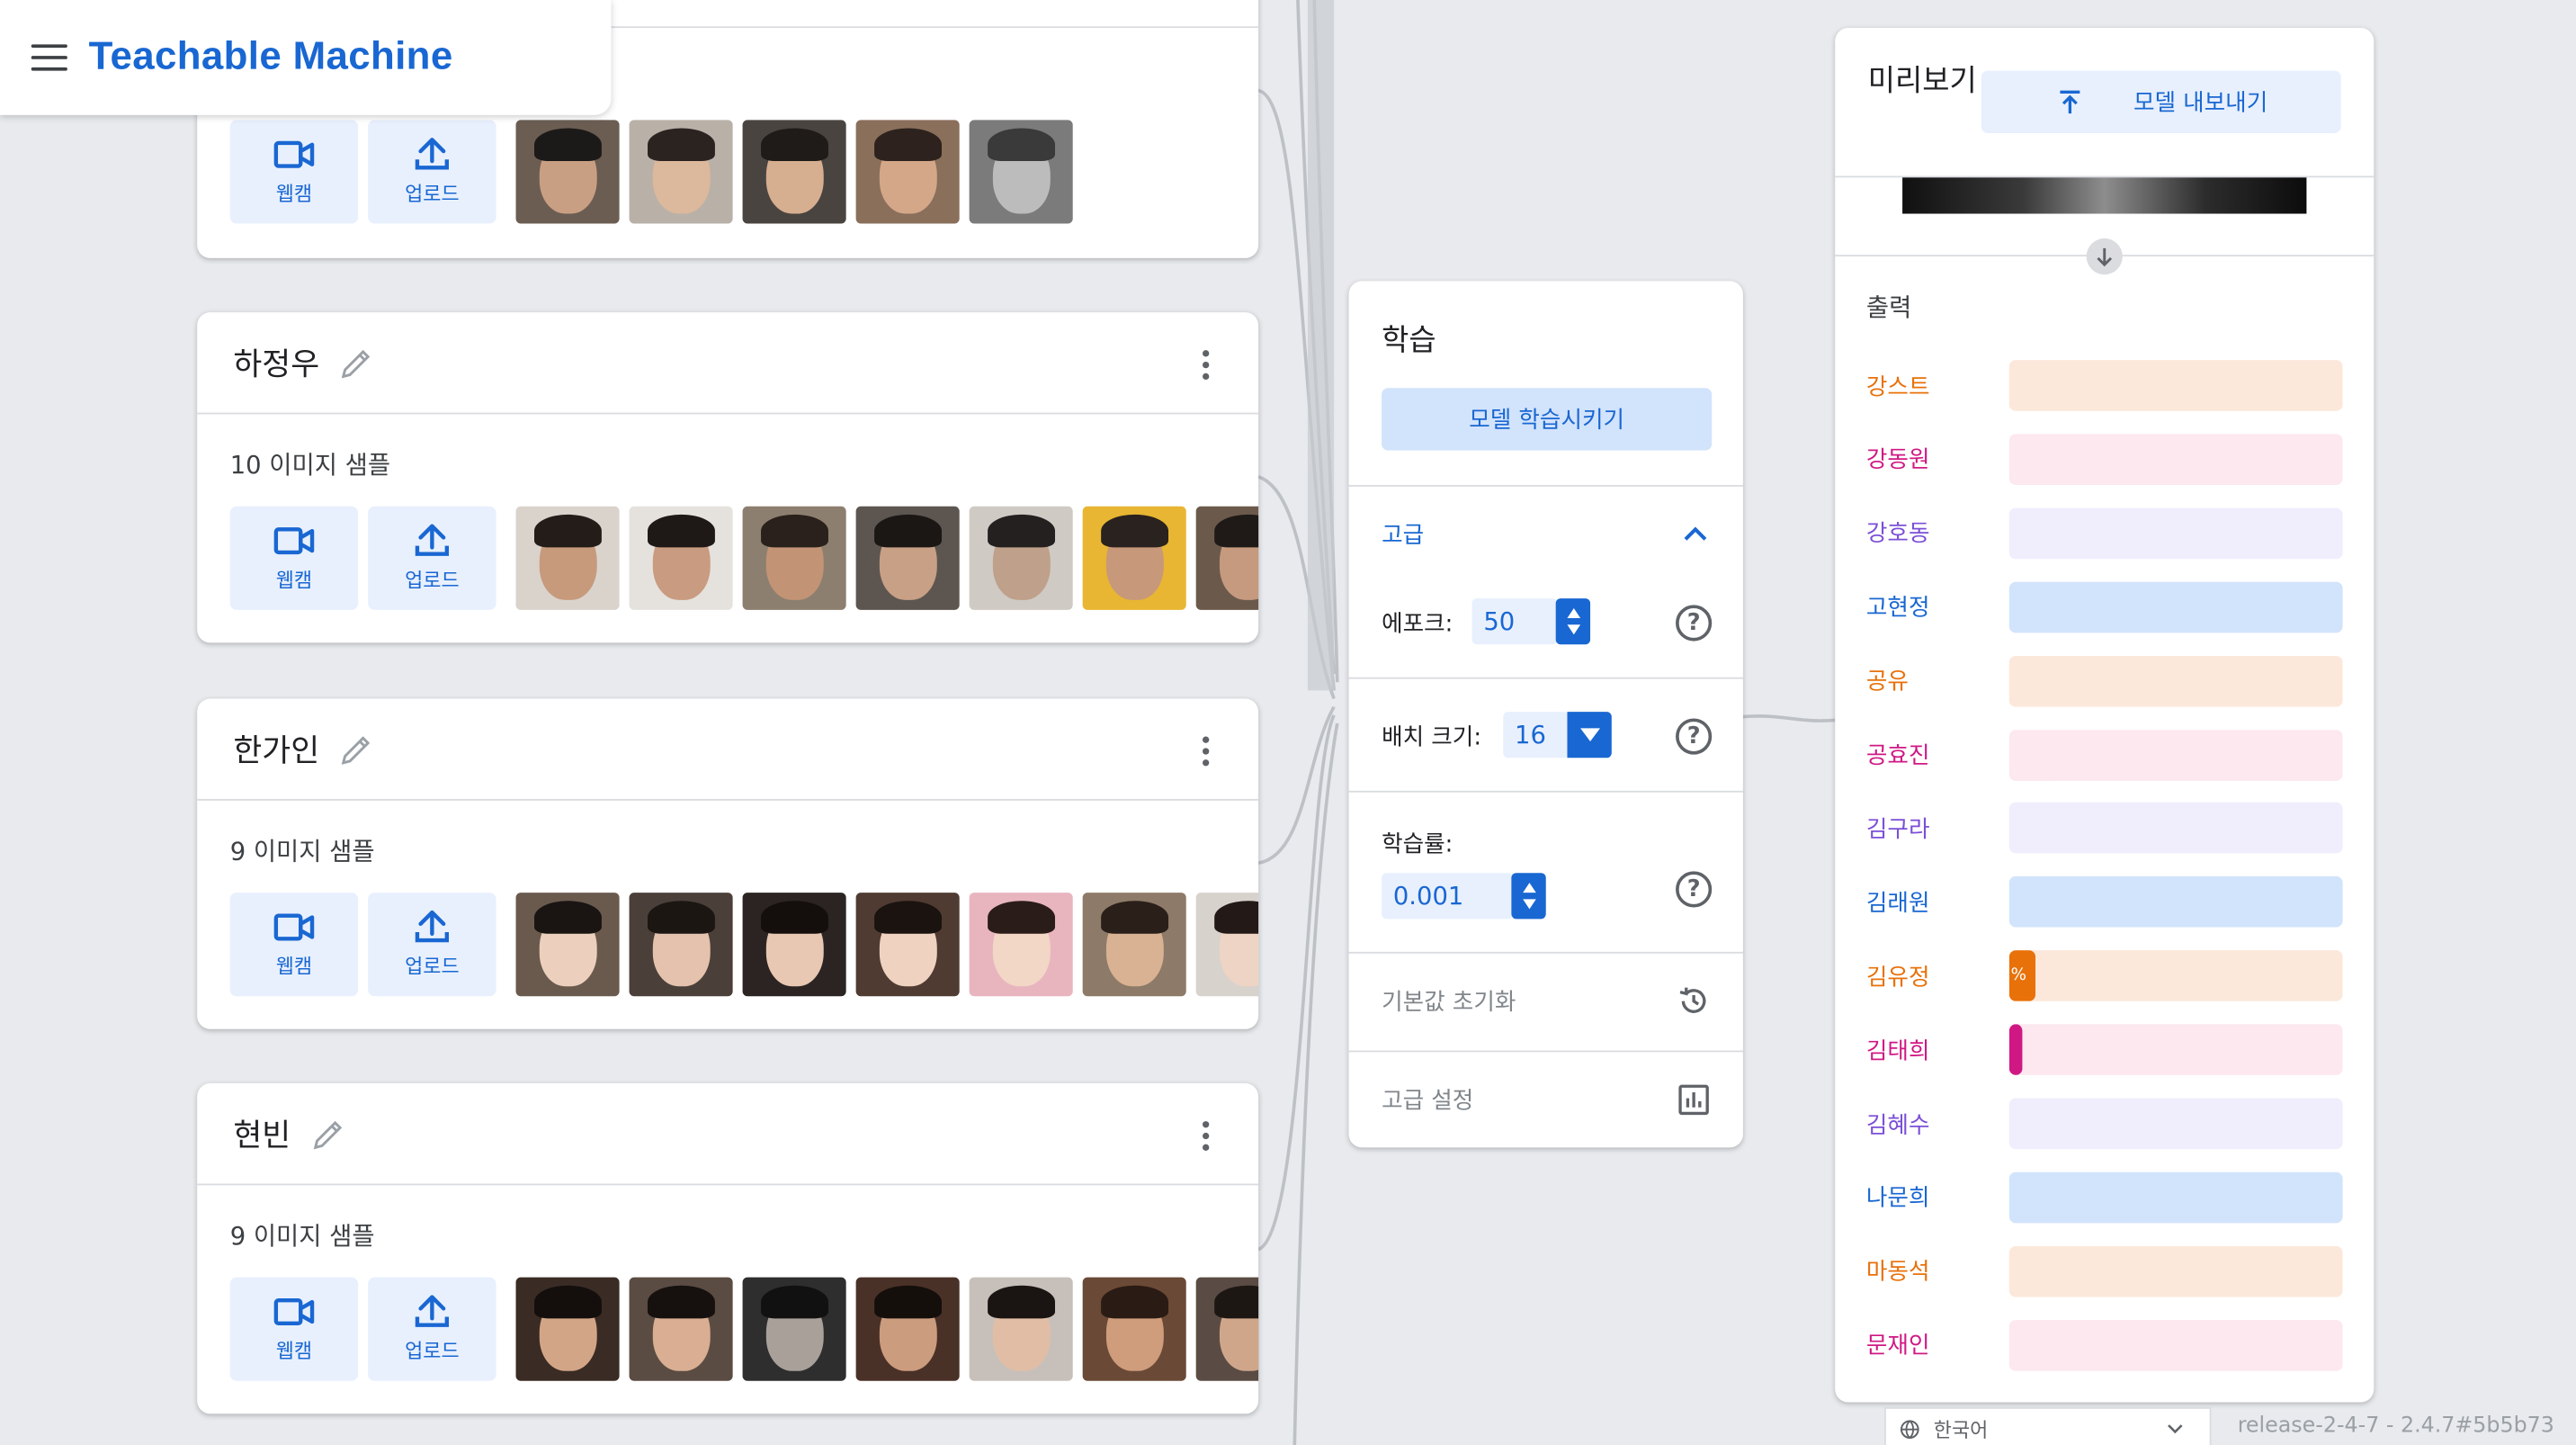  What do you see at coordinates (2175, 607) in the screenshot?
I see `confidence-bar` at bounding box center [2175, 607].